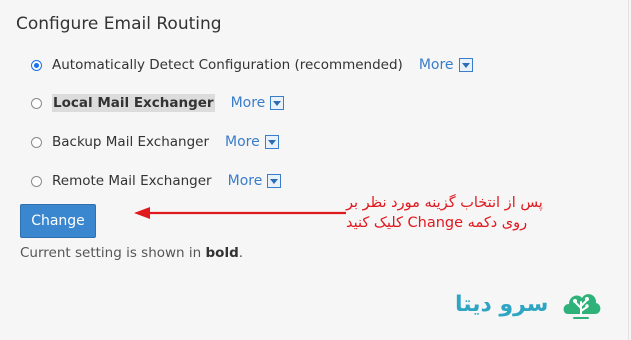  I want to click on brand-name: سرو دیتا, so click(502, 304).